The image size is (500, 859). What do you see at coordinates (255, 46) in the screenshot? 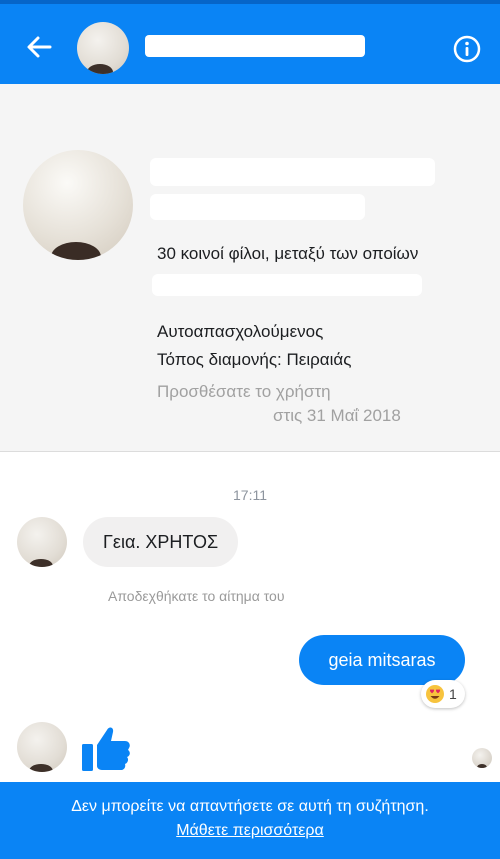
I see `contact-name-redacted` at bounding box center [255, 46].